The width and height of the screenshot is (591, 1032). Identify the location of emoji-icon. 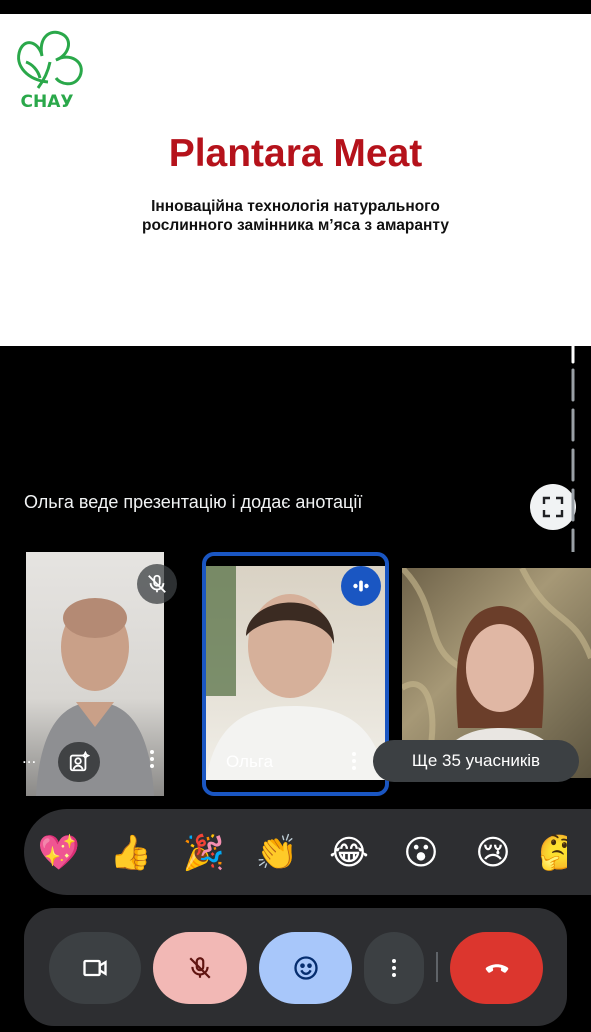
(305, 968).